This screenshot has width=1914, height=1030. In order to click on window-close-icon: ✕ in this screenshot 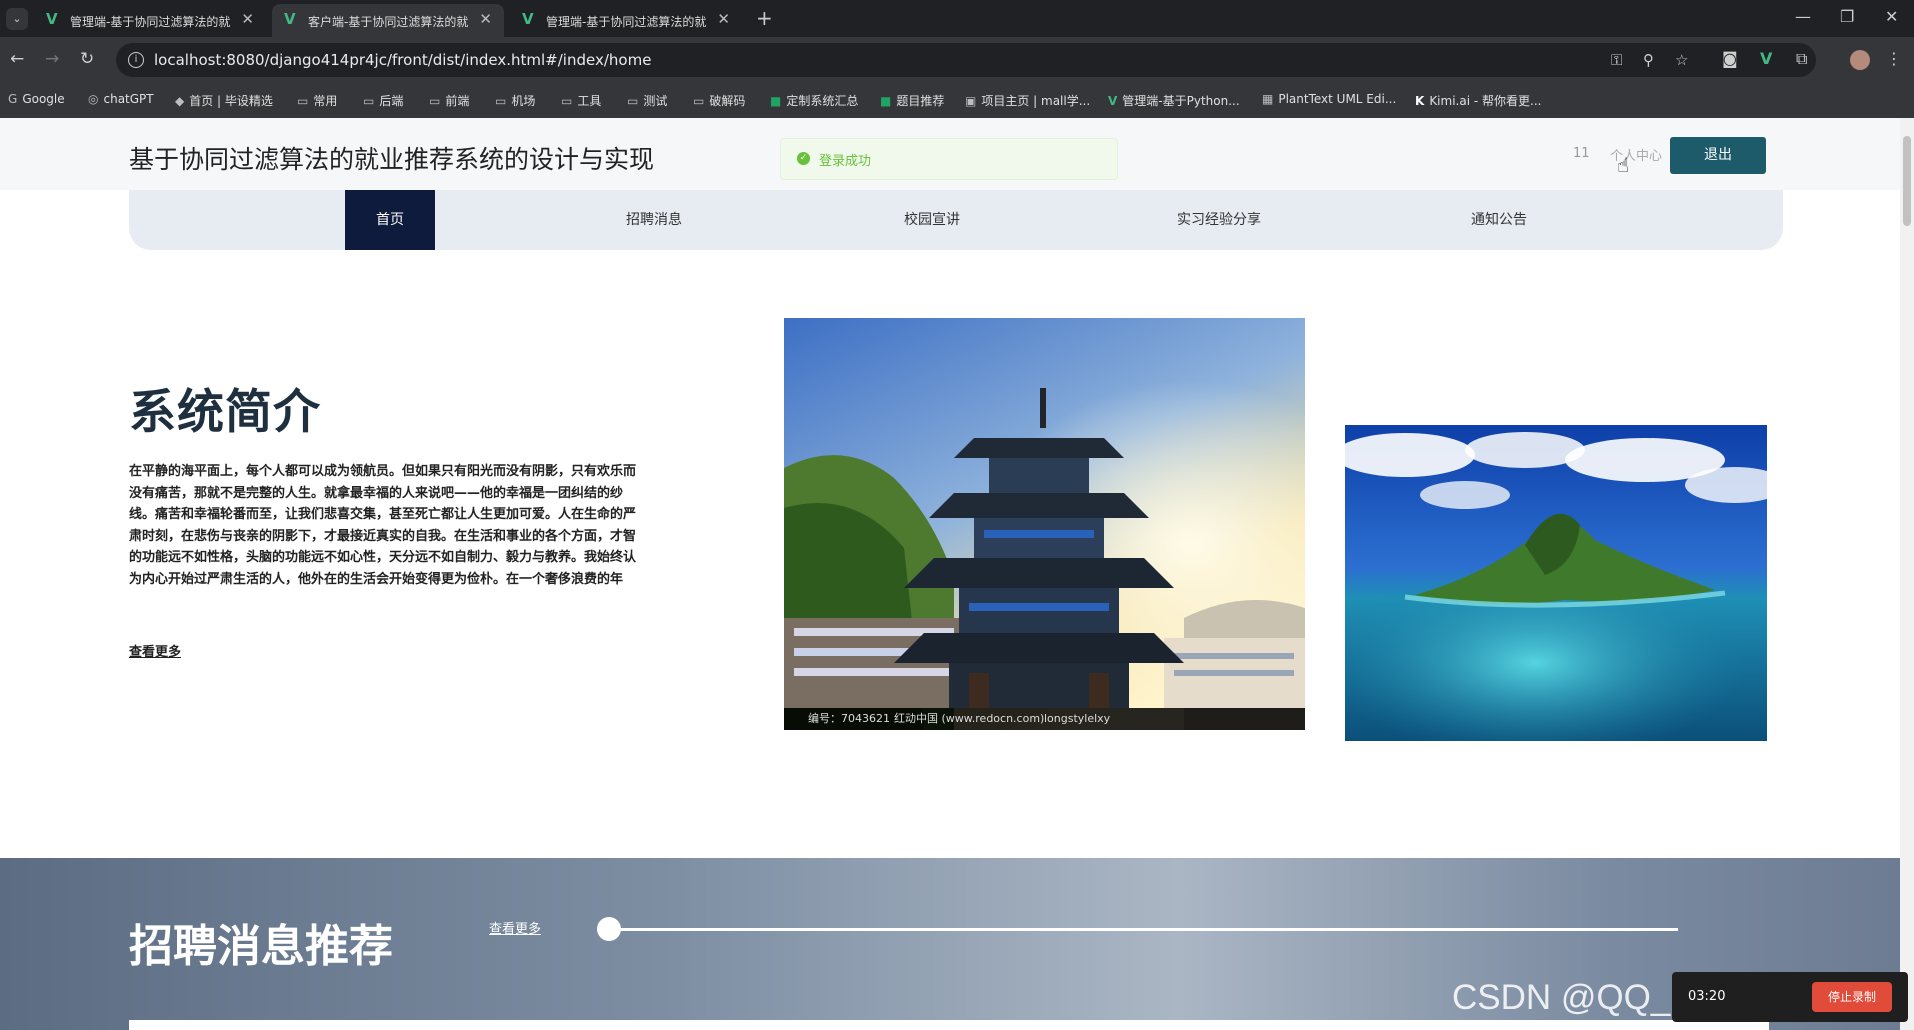, I will do `click(1891, 16)`.